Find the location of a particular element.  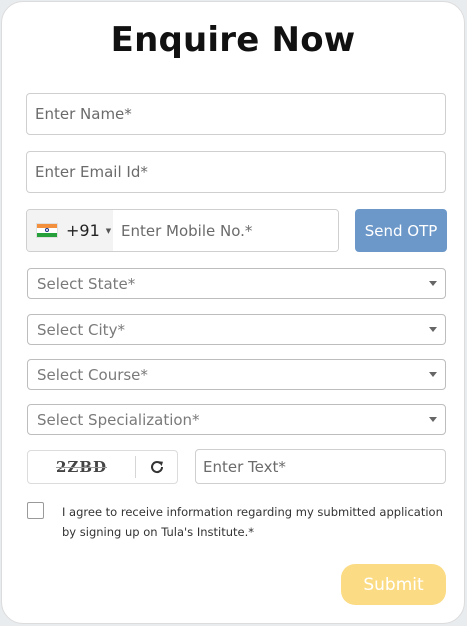

captcha-input is located at coordinates (320, 466).